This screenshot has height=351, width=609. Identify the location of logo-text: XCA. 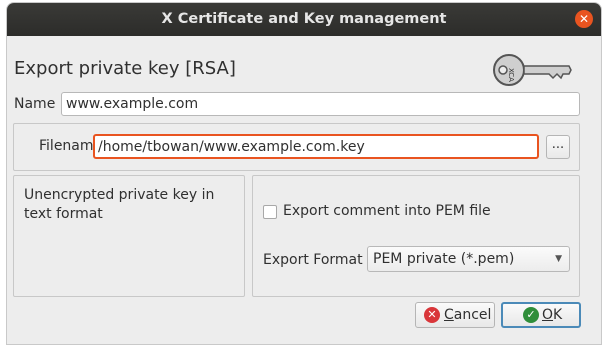
(511, 75).